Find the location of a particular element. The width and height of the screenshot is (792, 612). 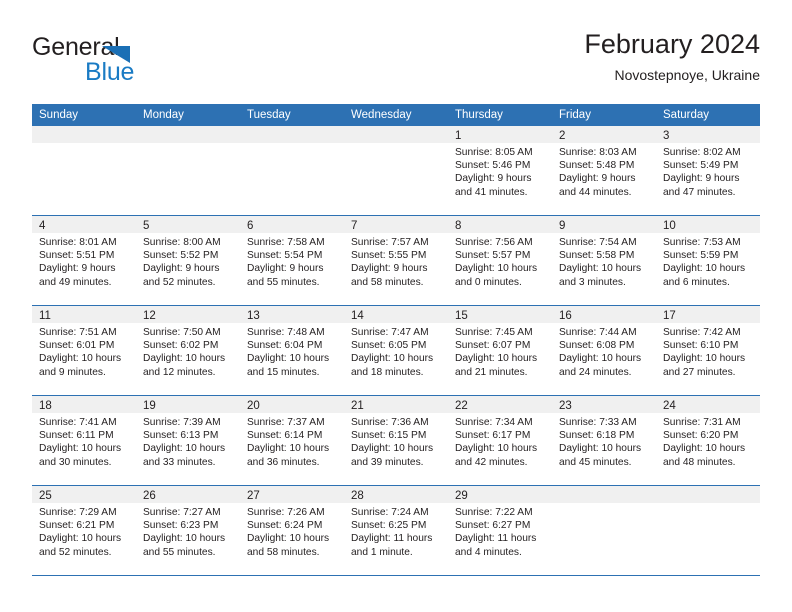

sunset-text: Sunset: 6:23 PM is located at coordinates (181, 526).